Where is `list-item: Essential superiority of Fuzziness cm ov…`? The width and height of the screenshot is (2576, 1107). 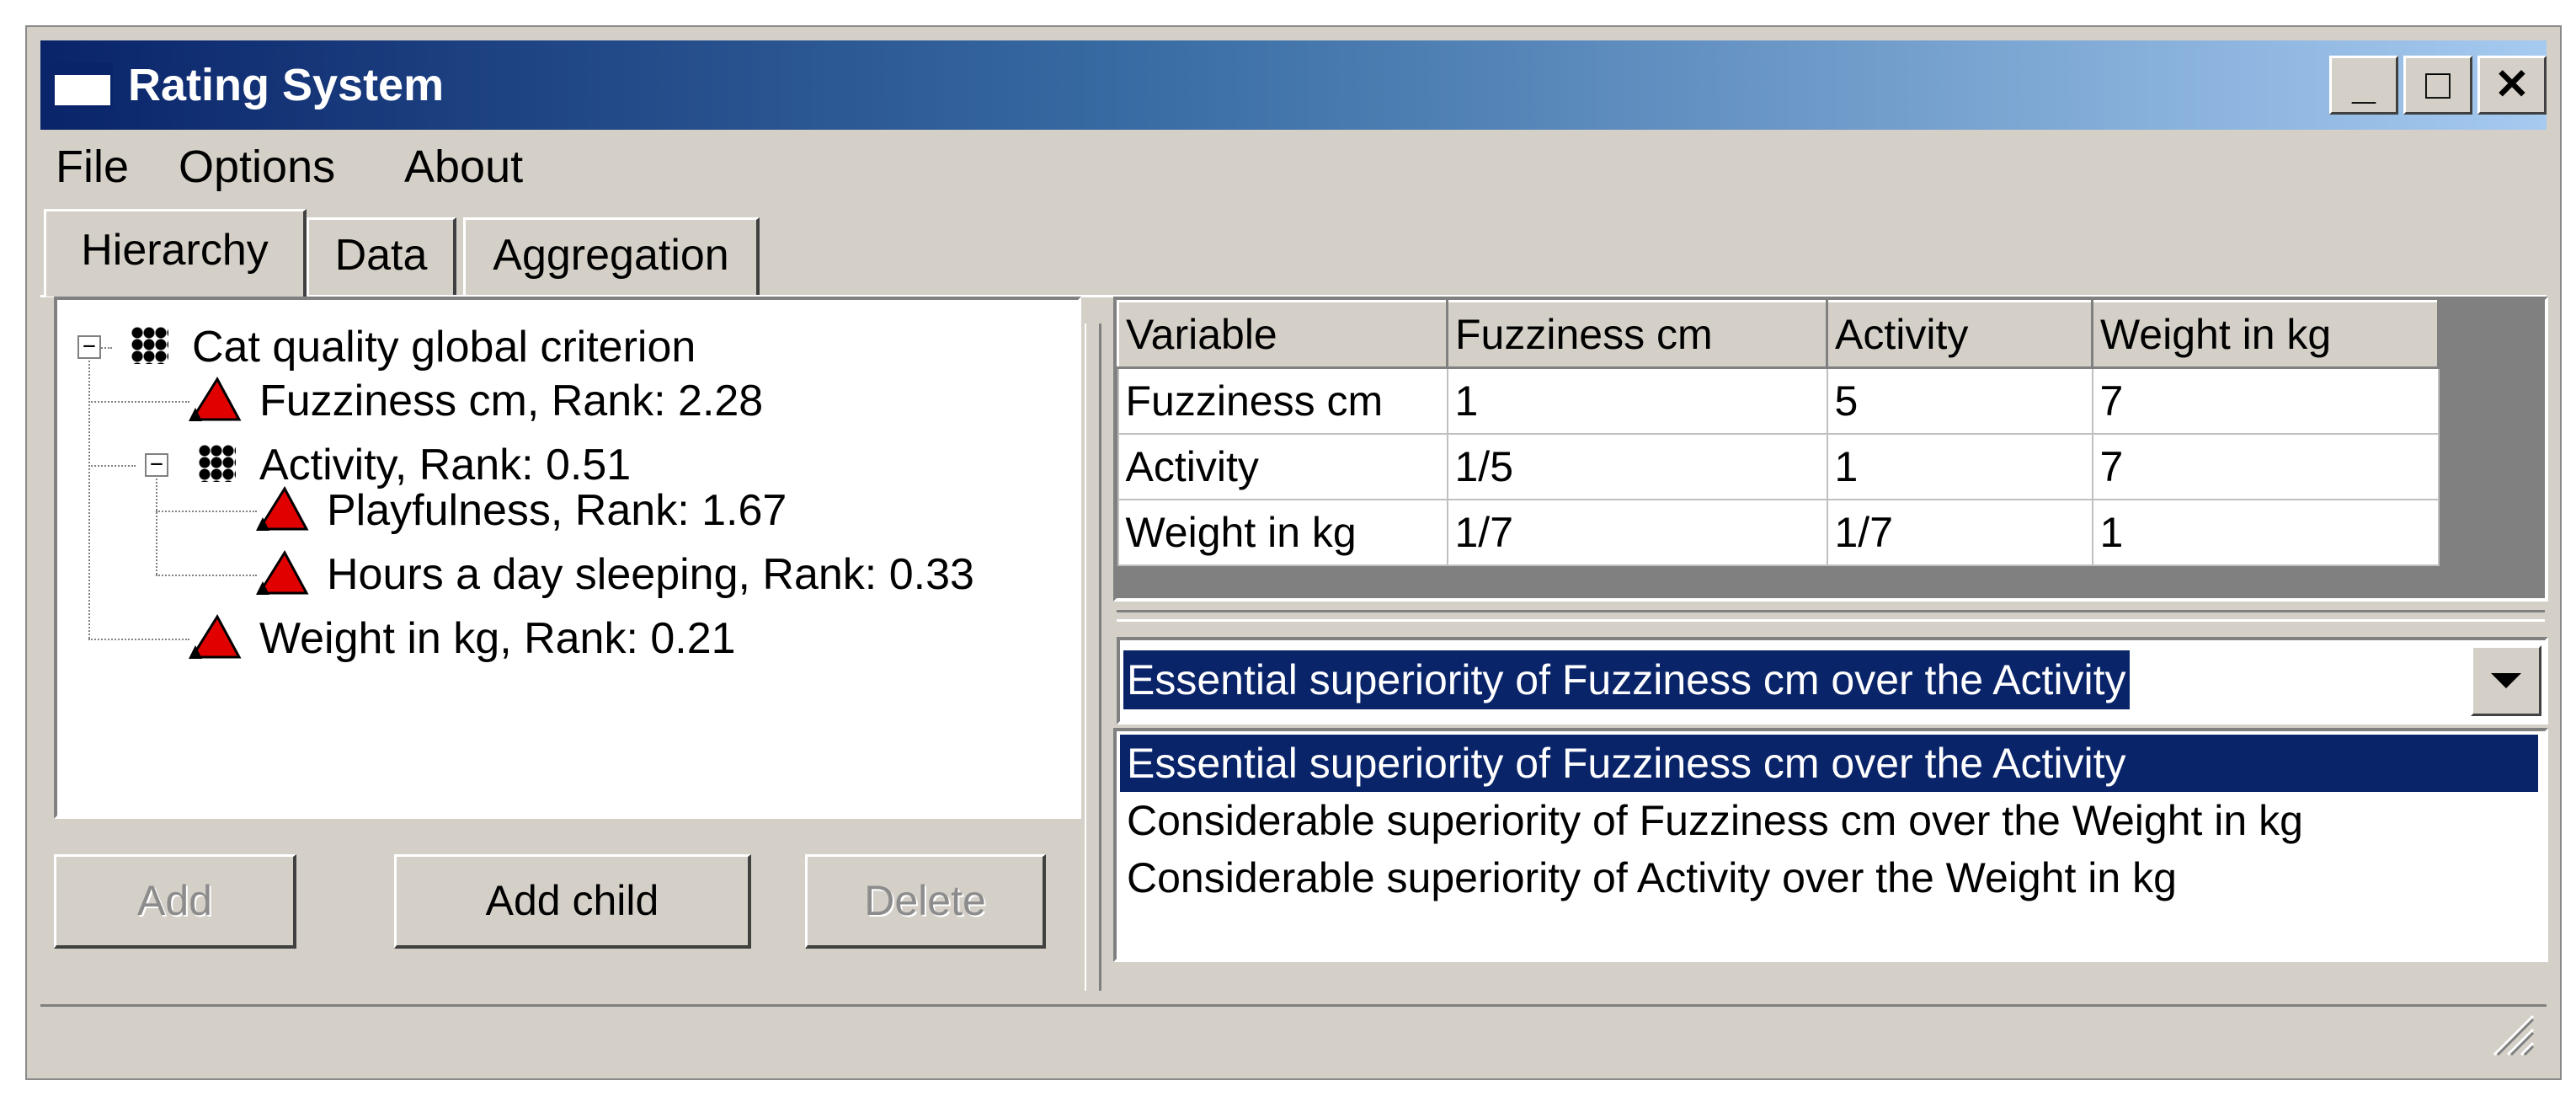 list-item: Essential superiority of Fuzziness cm ov… is located at coordinates (1829, 763).